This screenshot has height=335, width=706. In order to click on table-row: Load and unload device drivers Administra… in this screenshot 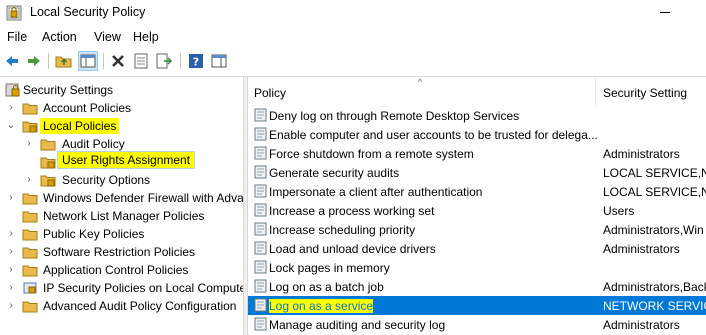, I will do `click(477, 248)`.